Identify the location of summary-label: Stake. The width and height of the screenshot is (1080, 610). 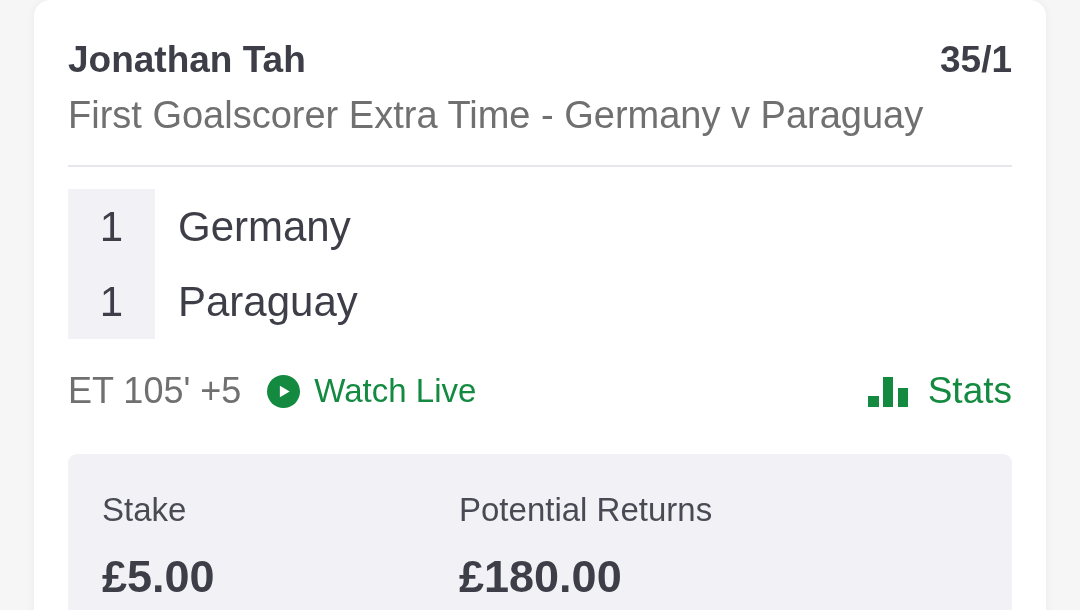
(144, 510).